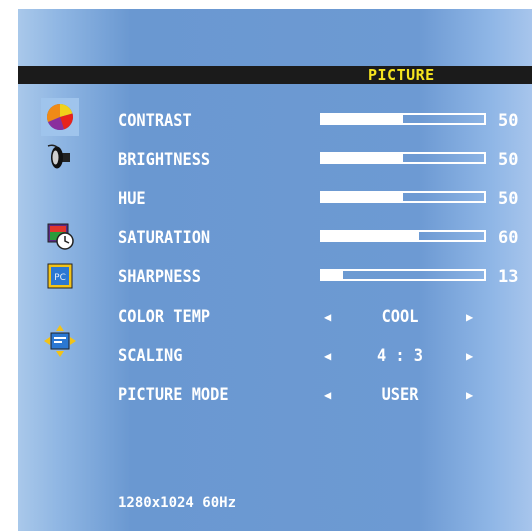 The height and width of the screenshot is (531, 532). Describe the element at coordinates (327, 395) in the screenshot. I see `picture-mode-left-arrow-icon: ◀` at that location.